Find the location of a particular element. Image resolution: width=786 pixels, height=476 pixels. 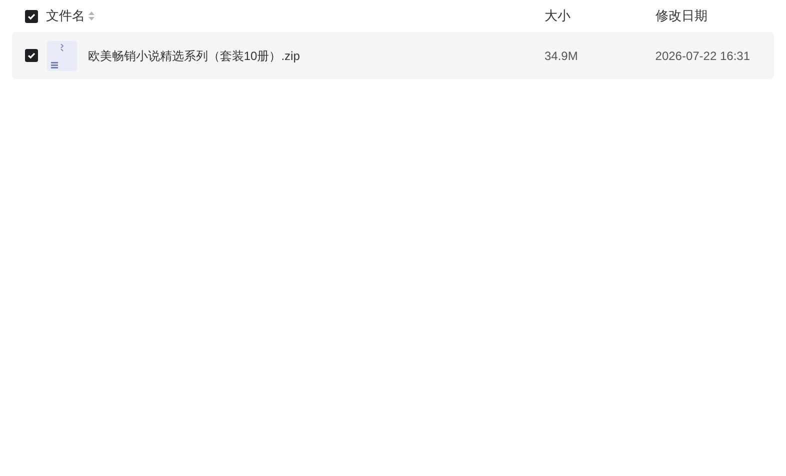

file-row: 欧美畅销小说精选系列（套装10册）.zip 34.9M 2026-07-22 16:31 is located at coordinates (393, 55).